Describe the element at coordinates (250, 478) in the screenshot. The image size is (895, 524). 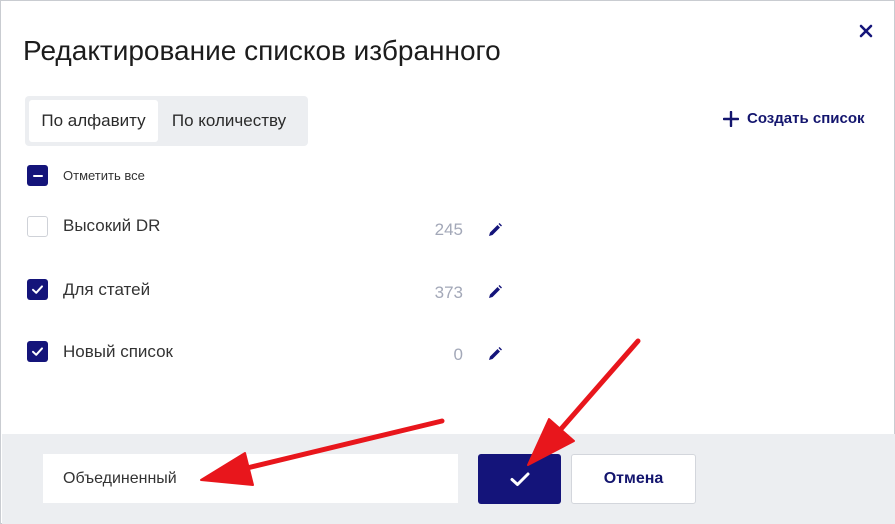
I see `list-name-input` at that location.